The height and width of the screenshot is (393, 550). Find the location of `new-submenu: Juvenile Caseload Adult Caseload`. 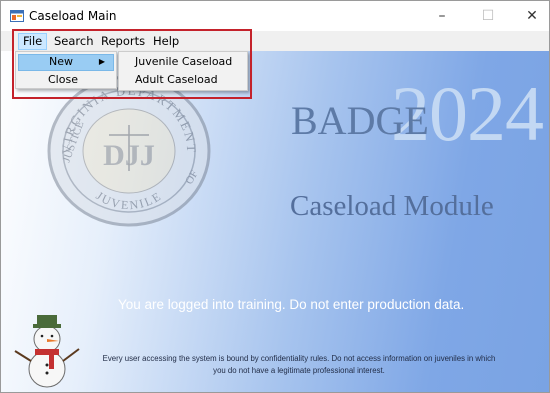

new-submenu: Juvenile Caseload Adult Caseload is located at coordinates (183, 71).